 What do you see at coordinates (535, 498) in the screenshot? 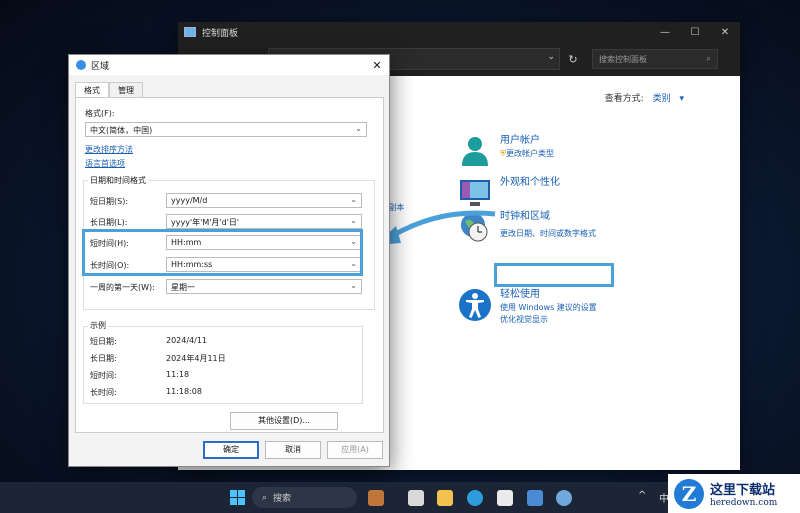
I see `control-panel-taskbar-icon` at bounding box center [535, 498].